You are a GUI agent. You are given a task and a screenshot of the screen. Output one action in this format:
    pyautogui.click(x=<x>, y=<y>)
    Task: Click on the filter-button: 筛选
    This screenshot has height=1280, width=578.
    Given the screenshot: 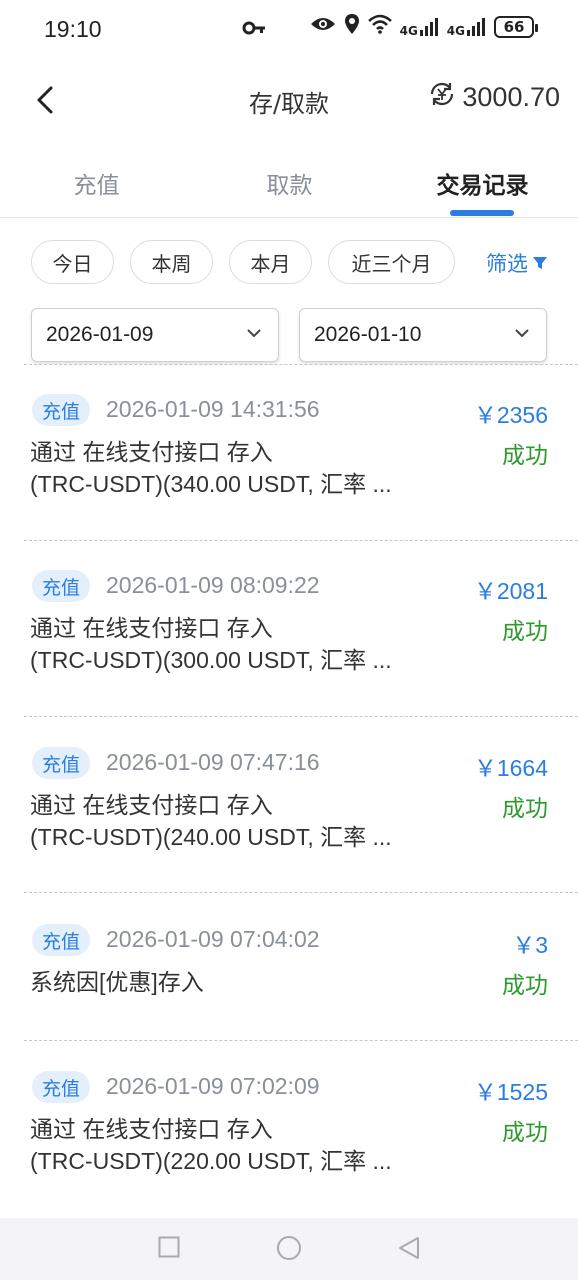 What is the action you would take?
    pyautogui.click(x=517, y=263)
    